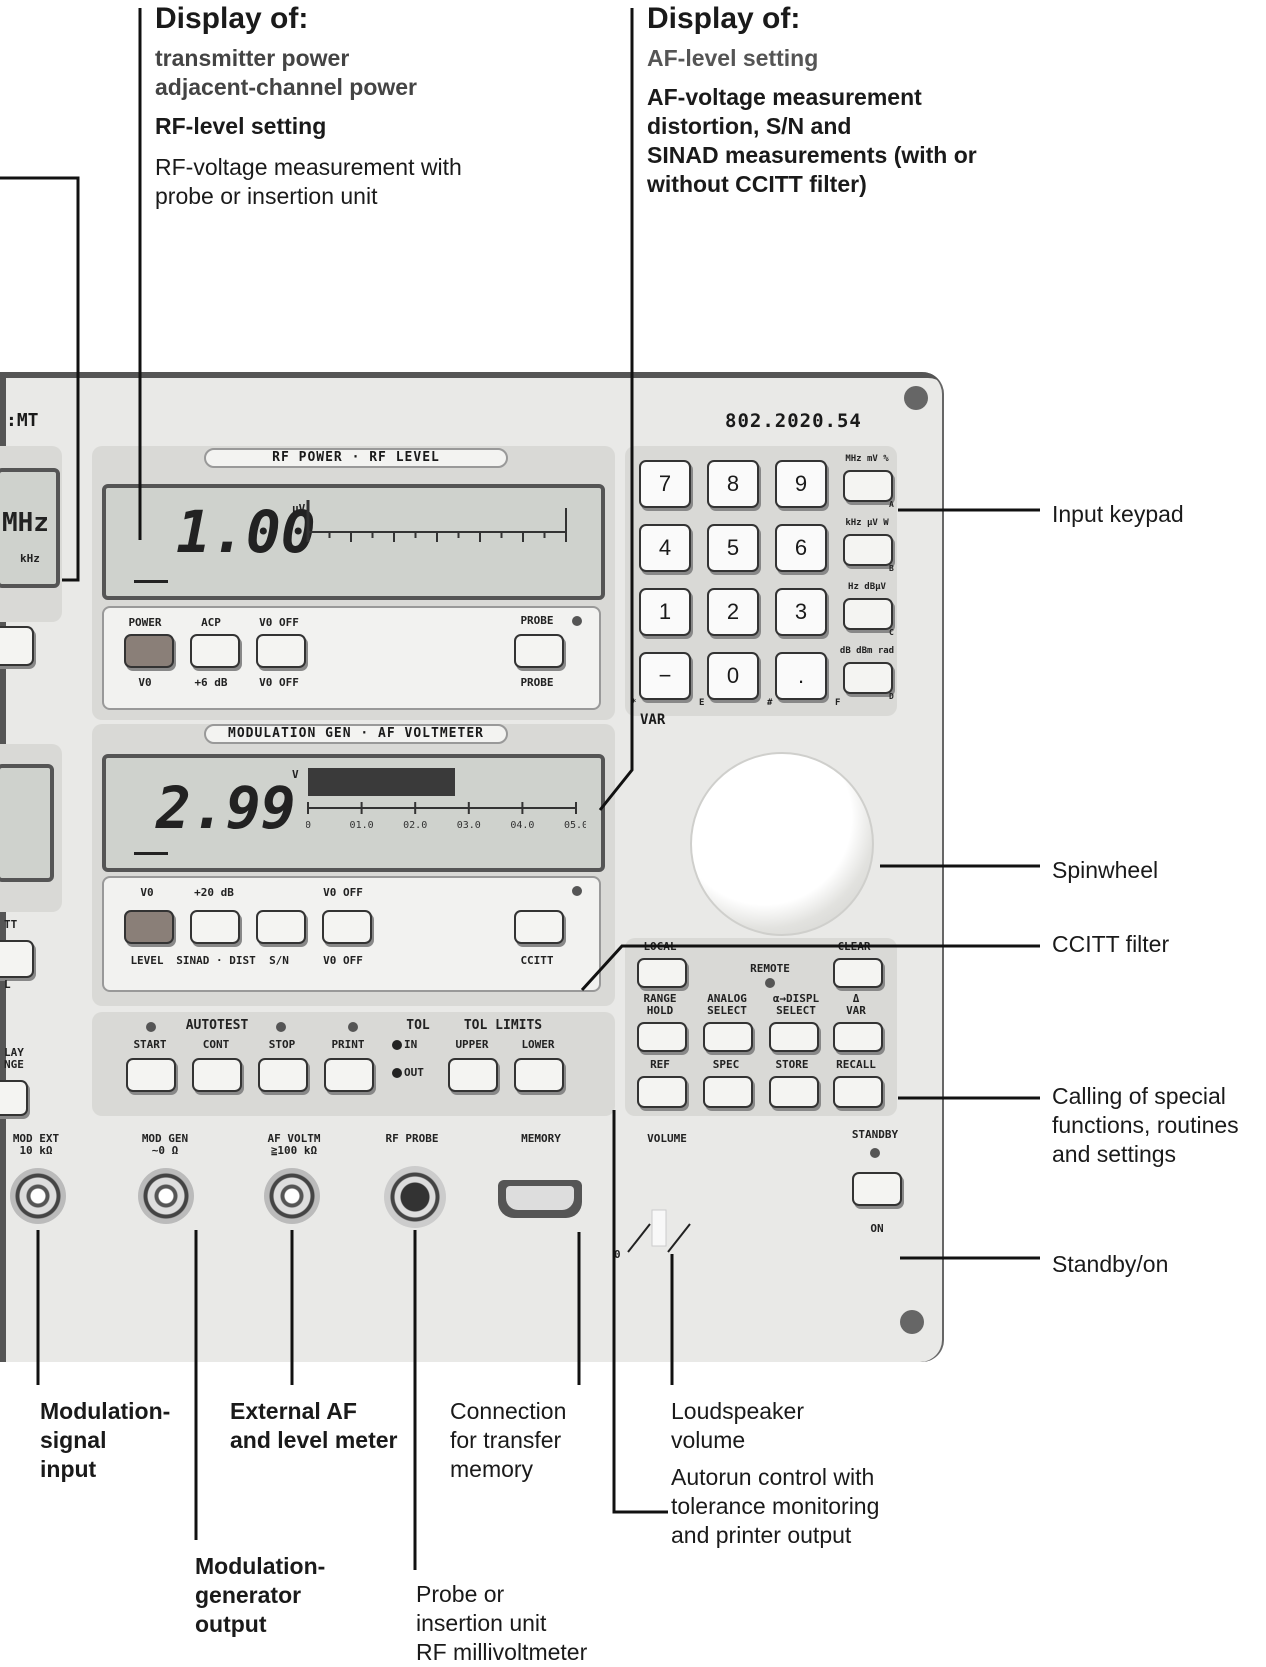  I want to click on stop-button, so click(283, 1075).